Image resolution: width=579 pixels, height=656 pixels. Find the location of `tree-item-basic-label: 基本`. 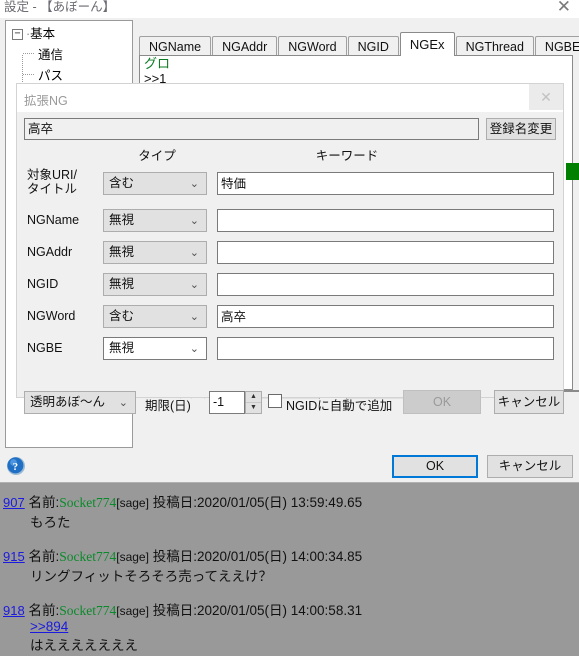

tree-item-basic-label: 基本 is located at coordinates (43, 34).